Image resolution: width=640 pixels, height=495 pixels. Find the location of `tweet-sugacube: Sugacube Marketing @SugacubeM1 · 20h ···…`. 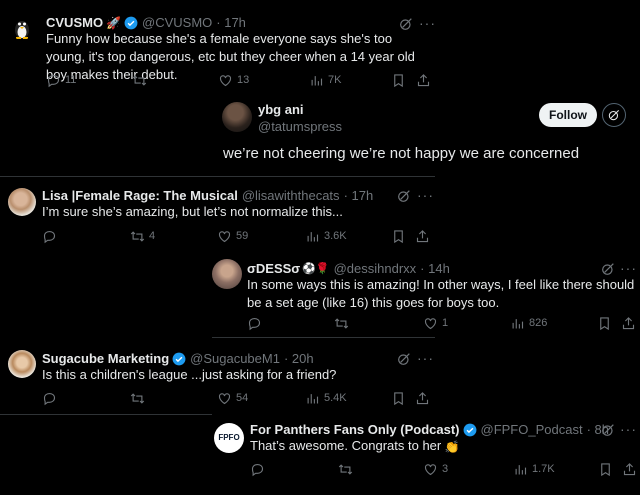

tweet-sugacube: Sugacube Marketing @SugacubeM1 · 20h ···… is located at coordinates (217, 377).